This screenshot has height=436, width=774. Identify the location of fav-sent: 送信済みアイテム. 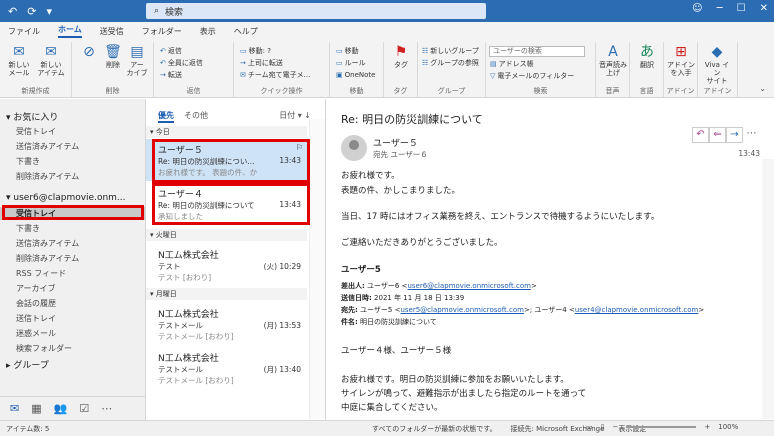
(47, 146).